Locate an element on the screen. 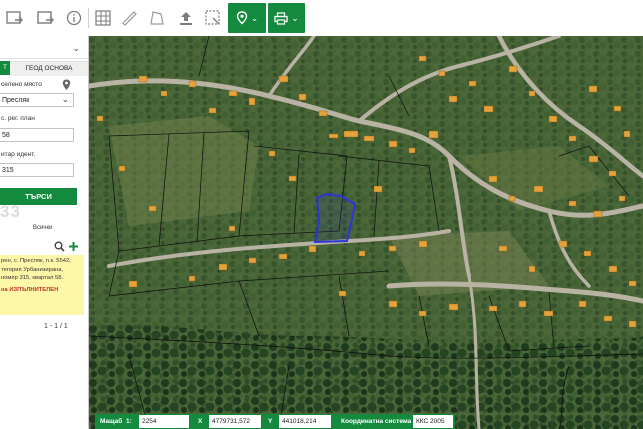 This screenshot has height=429, width=643. toolbar-separator is located at coordinates (88, 18).